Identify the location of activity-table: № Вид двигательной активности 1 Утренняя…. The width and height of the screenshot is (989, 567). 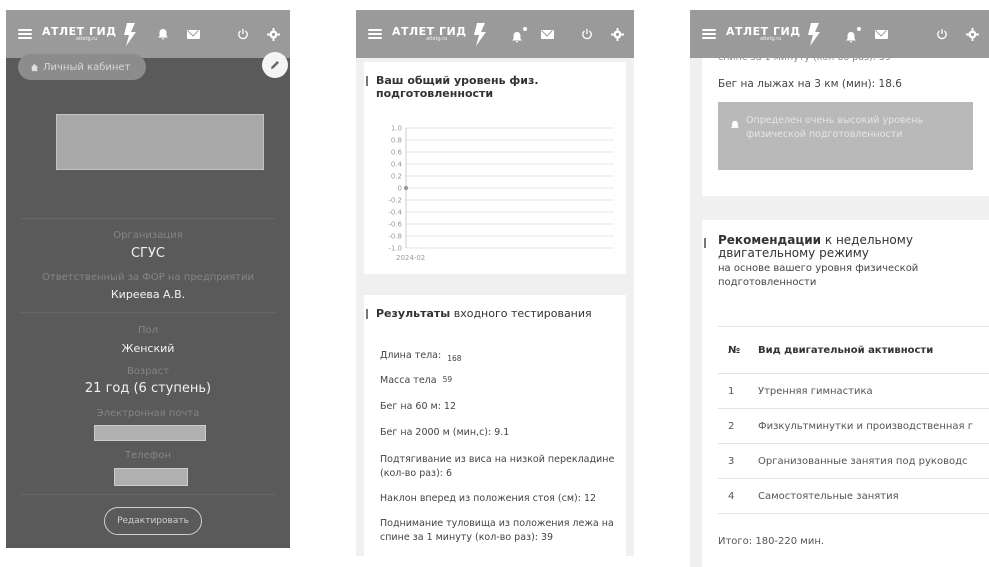
(853, 420).